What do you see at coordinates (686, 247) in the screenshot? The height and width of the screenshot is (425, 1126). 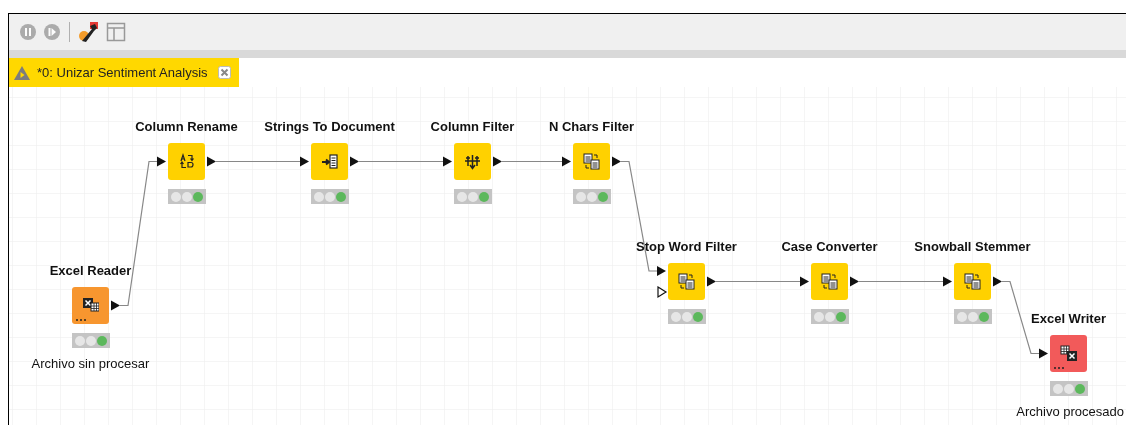 I see `node-label: Stop Word Filter` at bounding box center [686, 247].